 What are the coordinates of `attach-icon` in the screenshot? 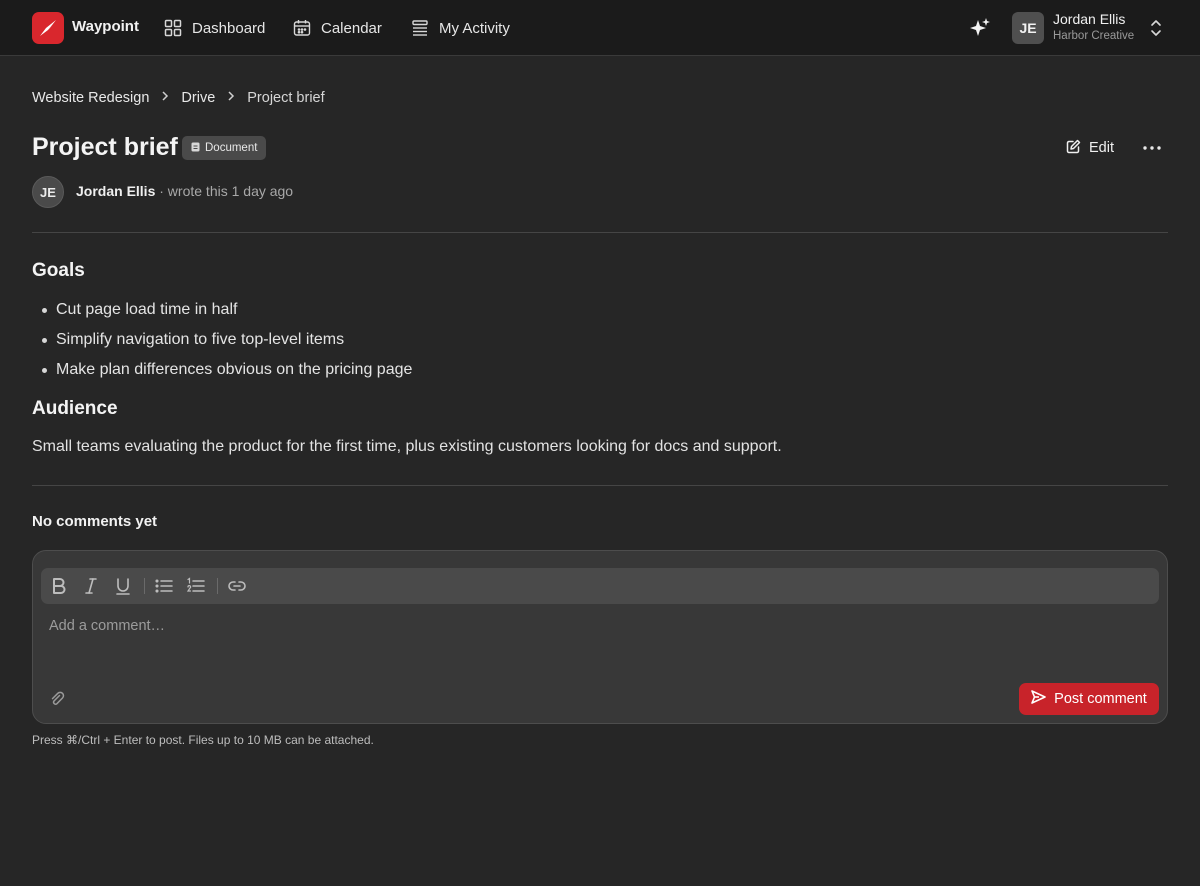 It's located at (58, 699).